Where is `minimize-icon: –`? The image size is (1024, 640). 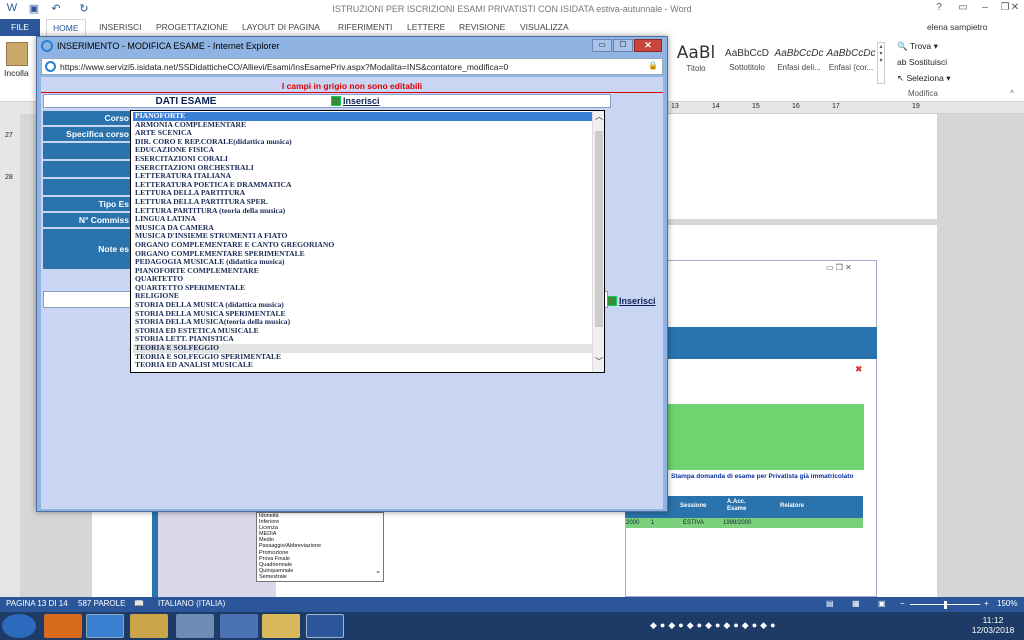
minimize-icon: – is located at coordinates (985, 9).